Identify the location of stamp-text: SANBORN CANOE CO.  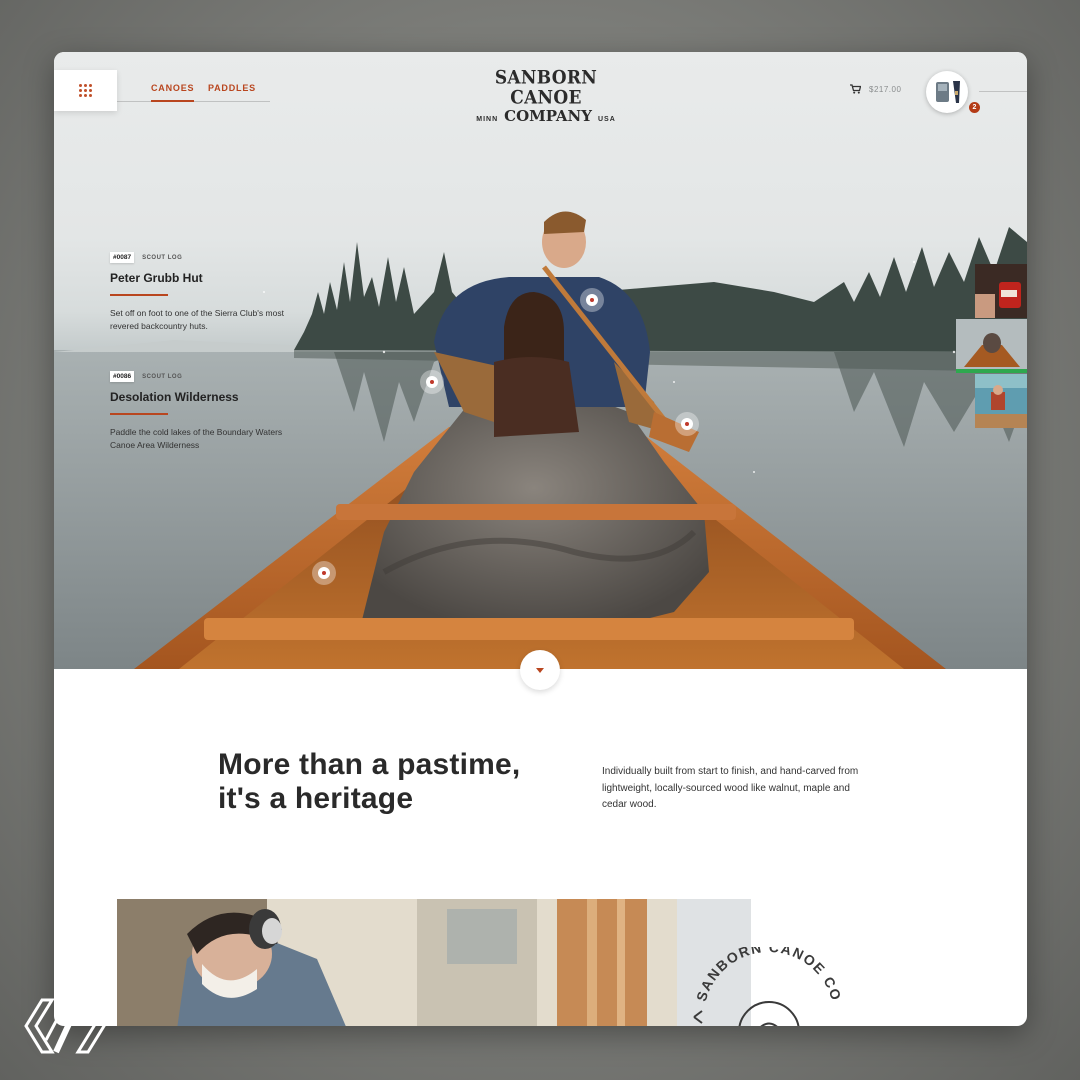
(768, 975).